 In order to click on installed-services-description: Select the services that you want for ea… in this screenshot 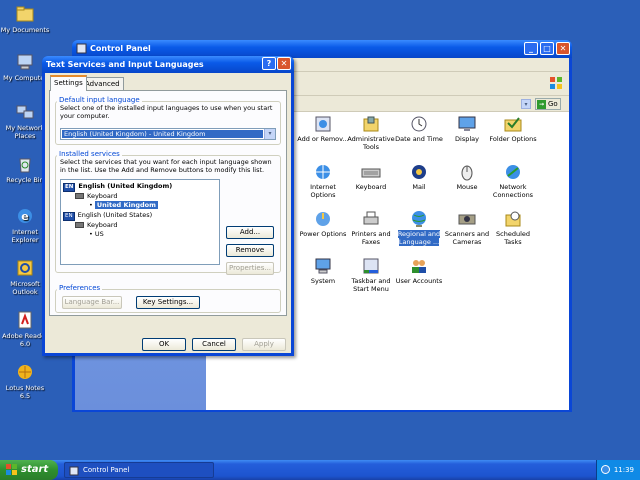, I will do `click(166, 166)`.